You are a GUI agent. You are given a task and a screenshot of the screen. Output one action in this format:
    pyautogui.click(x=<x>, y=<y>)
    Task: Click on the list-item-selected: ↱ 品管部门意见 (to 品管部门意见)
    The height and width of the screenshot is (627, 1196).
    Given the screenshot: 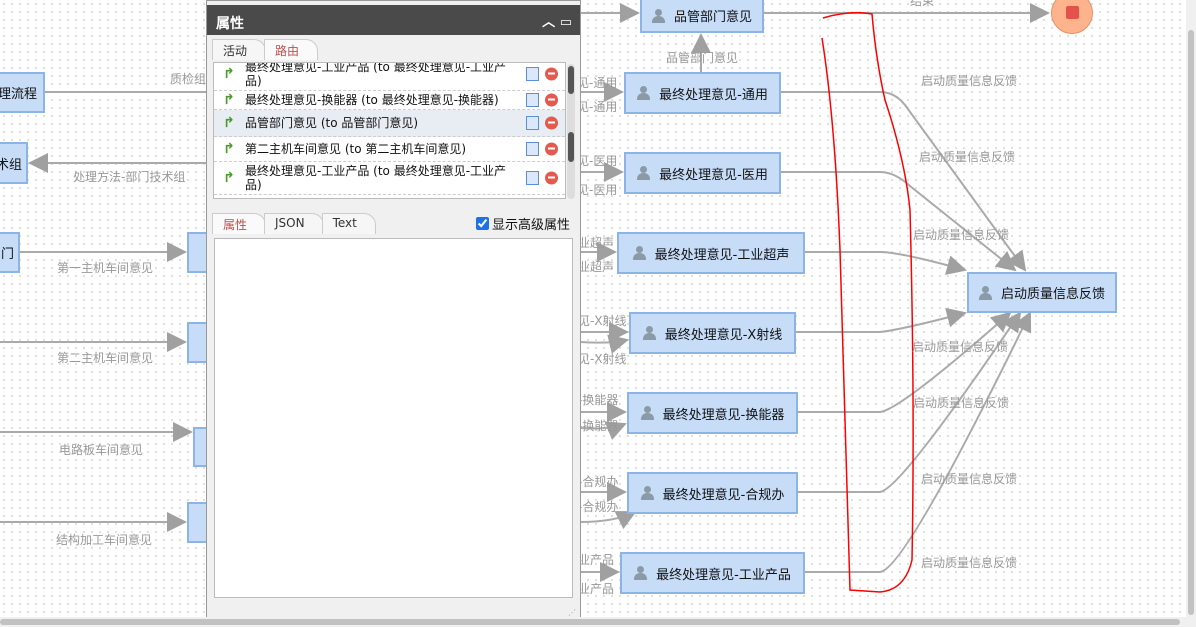 What is the action you would take?
    pyautogui.click(x=389, y=123)
    